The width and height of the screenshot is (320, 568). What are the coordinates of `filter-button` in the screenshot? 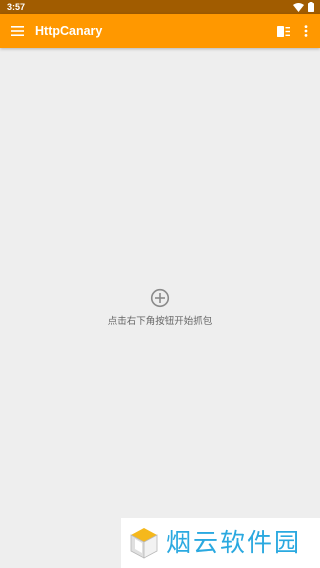 It's located at (283, 31).